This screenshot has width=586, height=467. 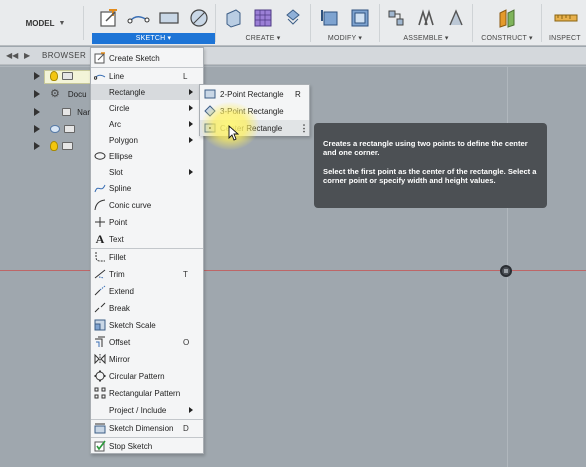 What do you see at coordinates (29, 55) in the screenshot?
I see `browser-toggle-icon: ▶` at bounding box center [29, 55].